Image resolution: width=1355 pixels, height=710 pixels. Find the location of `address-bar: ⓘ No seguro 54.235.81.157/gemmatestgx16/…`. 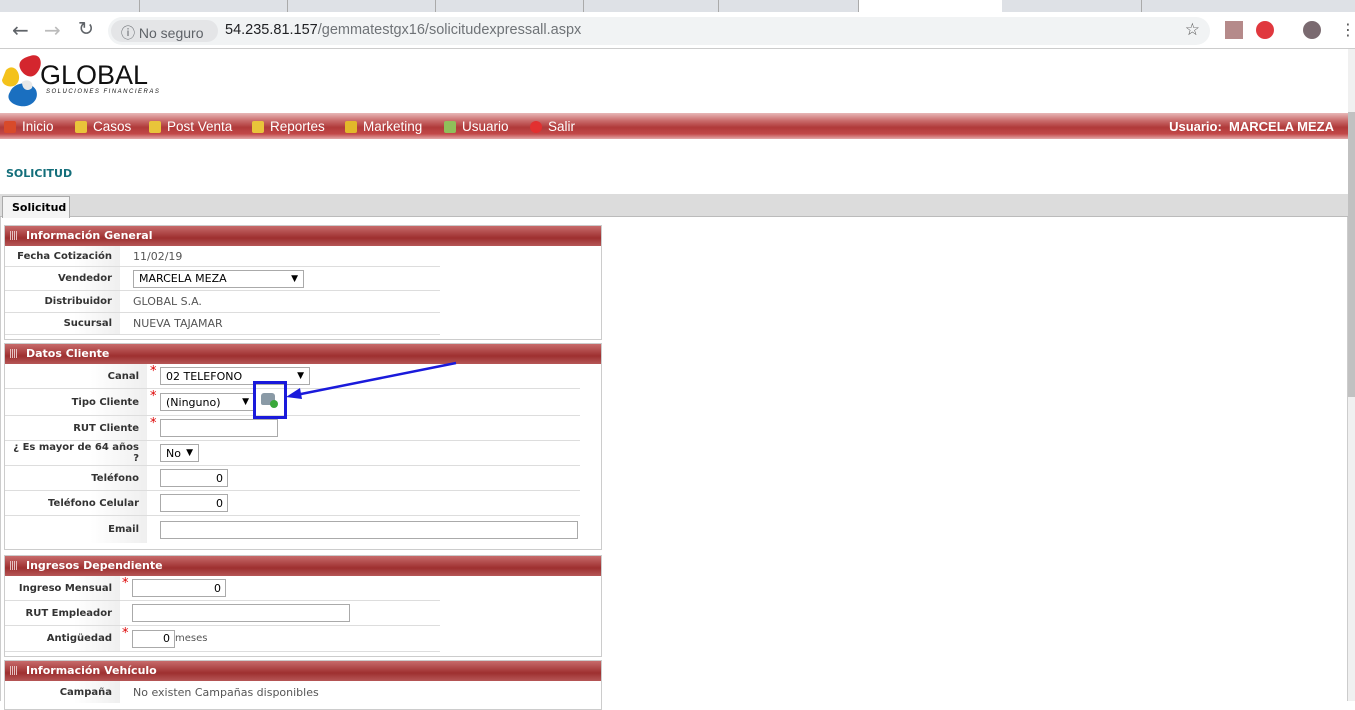

address-bar: ⓘ No seguro 54.235.81.157/gemmatestgx16/… is located at coordinates (659, 31).